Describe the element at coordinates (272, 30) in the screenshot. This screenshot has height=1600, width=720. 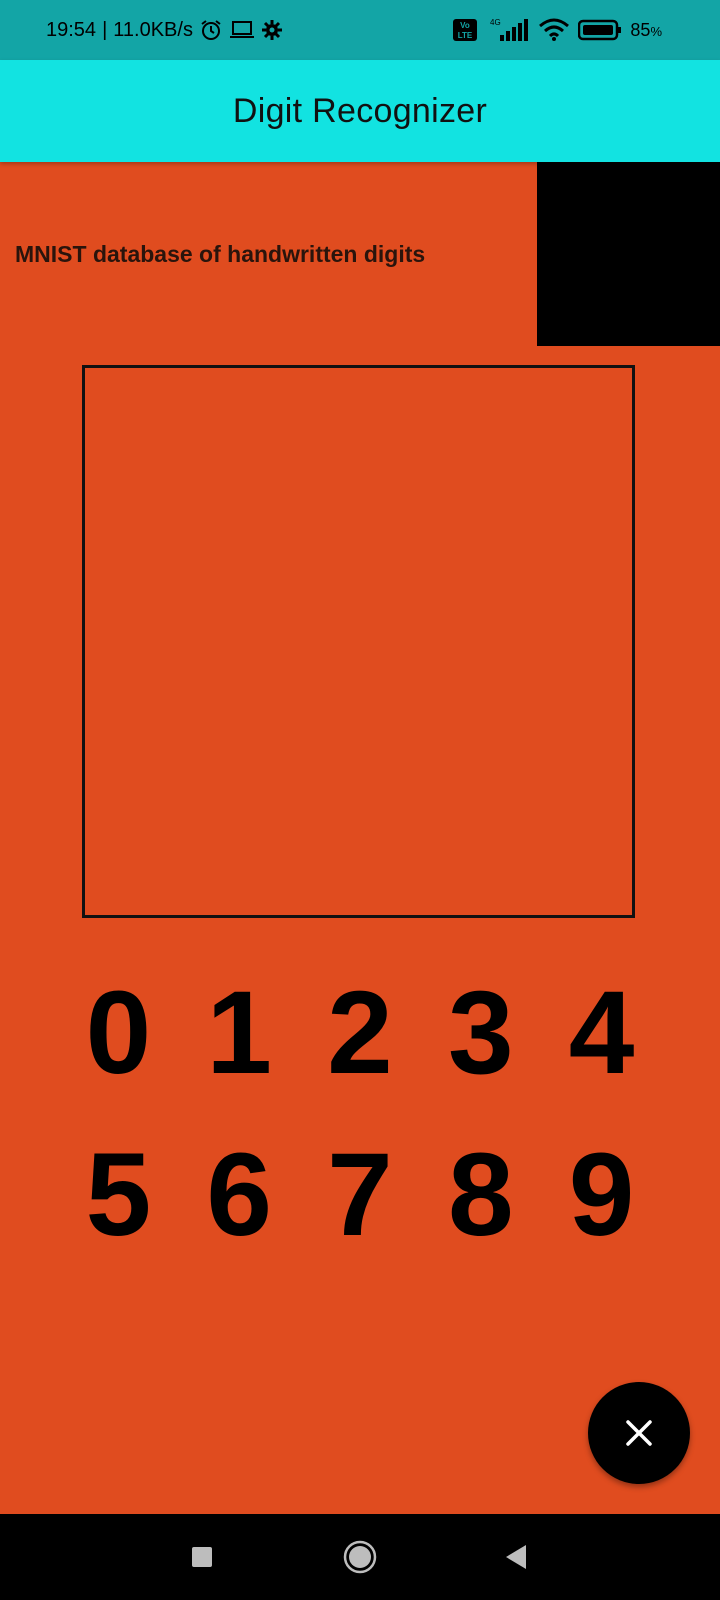
I see `gear-icon` at that location.